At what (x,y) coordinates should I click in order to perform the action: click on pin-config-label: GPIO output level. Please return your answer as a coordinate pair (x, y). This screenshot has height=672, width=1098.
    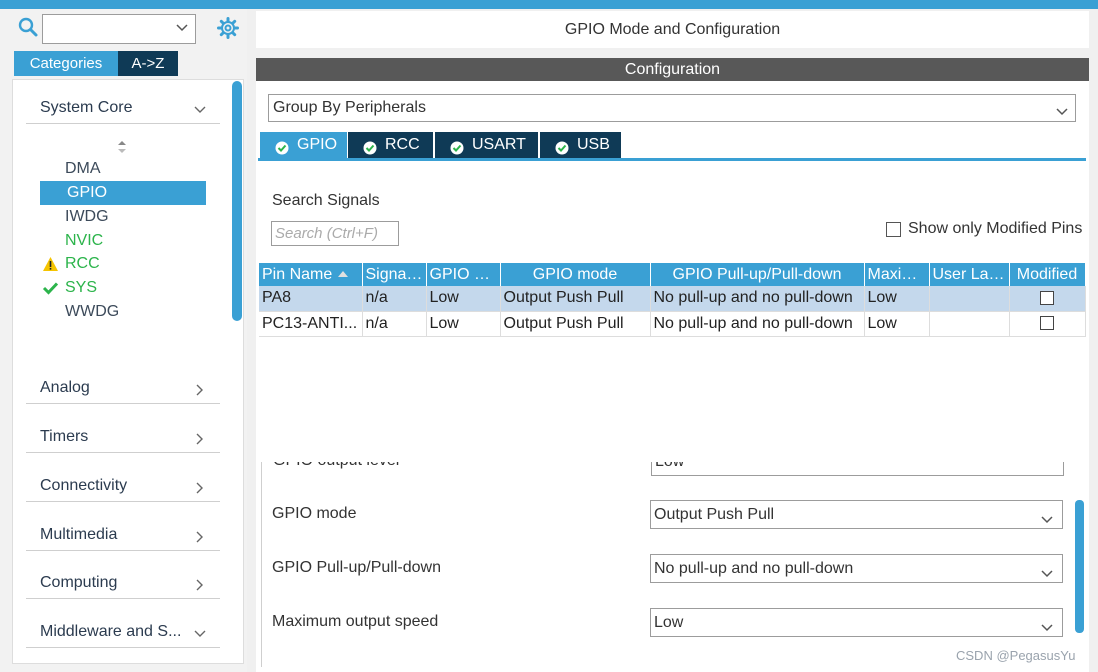
    Looking at the image, I should click on (336, 466).